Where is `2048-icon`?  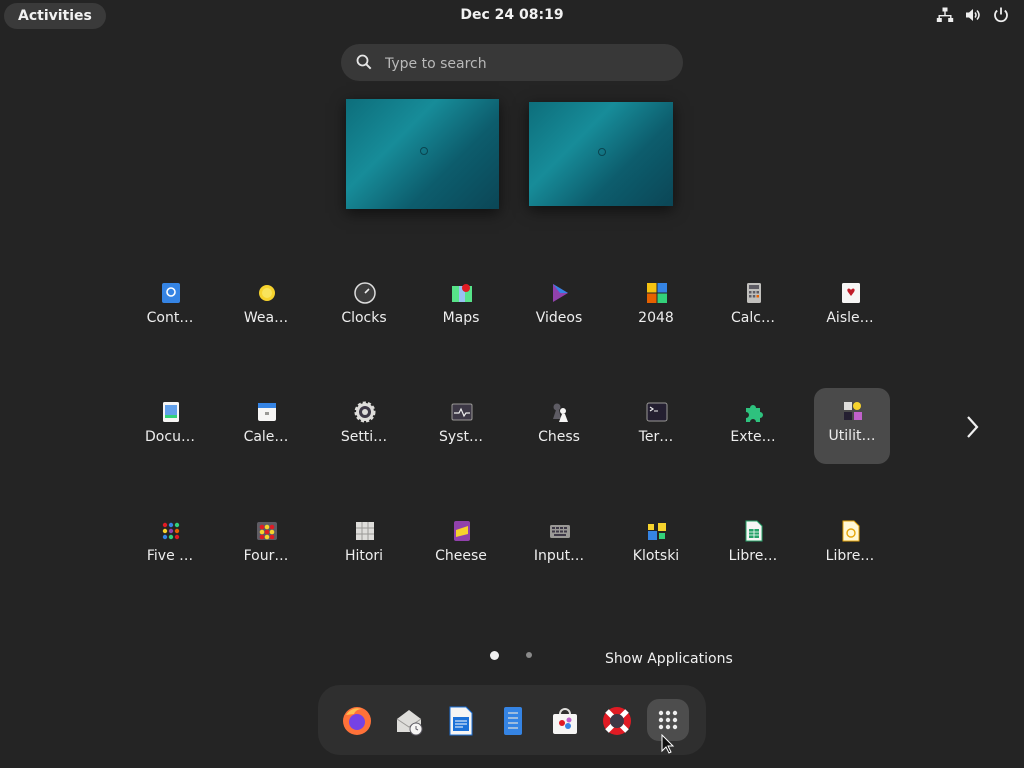 2048-icon is located at coordinates (657, 293).